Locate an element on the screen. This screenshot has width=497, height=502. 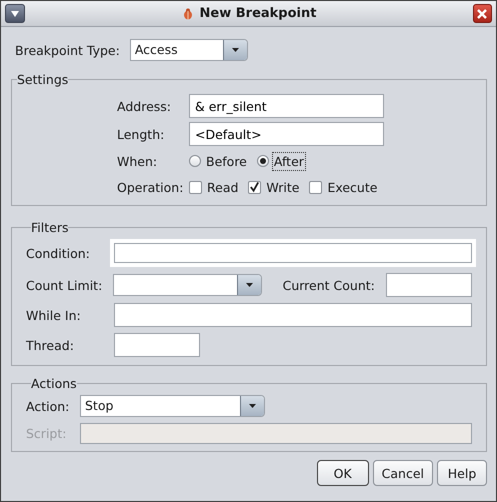
operation-label: Operation: is located at coordinates (150, 187).